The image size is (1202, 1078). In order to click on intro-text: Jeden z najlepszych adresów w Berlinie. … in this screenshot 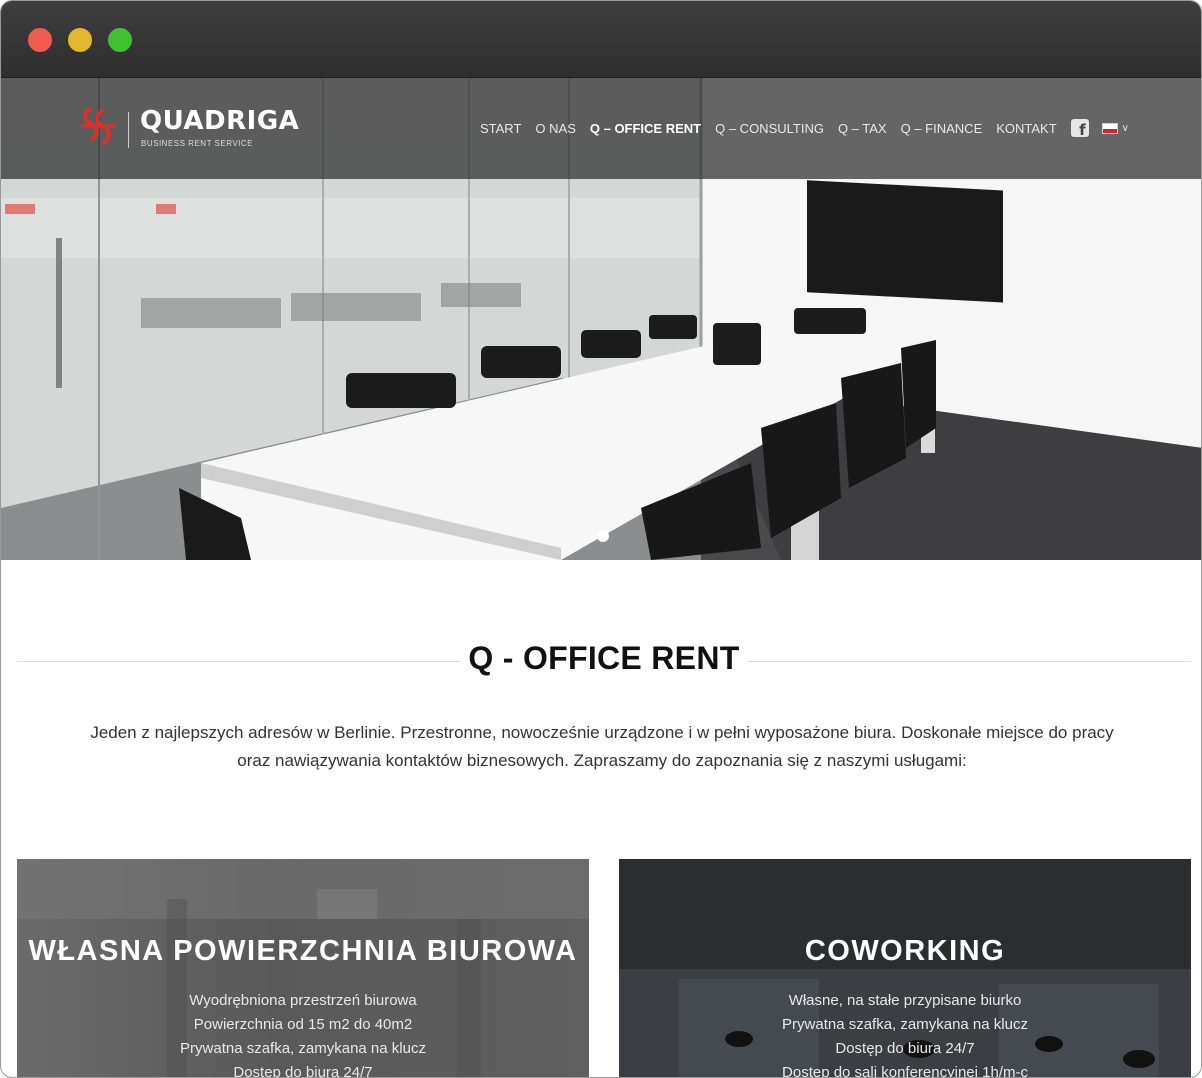, I will do `click(602, 747)`.